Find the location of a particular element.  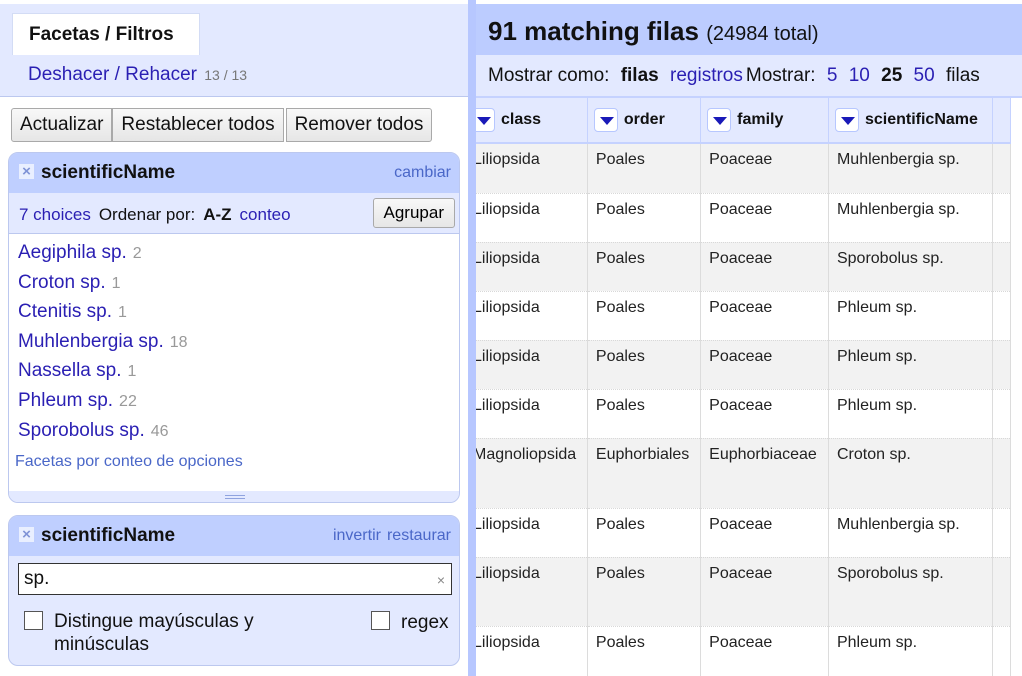

choices-count-link: 7 choices is located at coordinates (55, 214).